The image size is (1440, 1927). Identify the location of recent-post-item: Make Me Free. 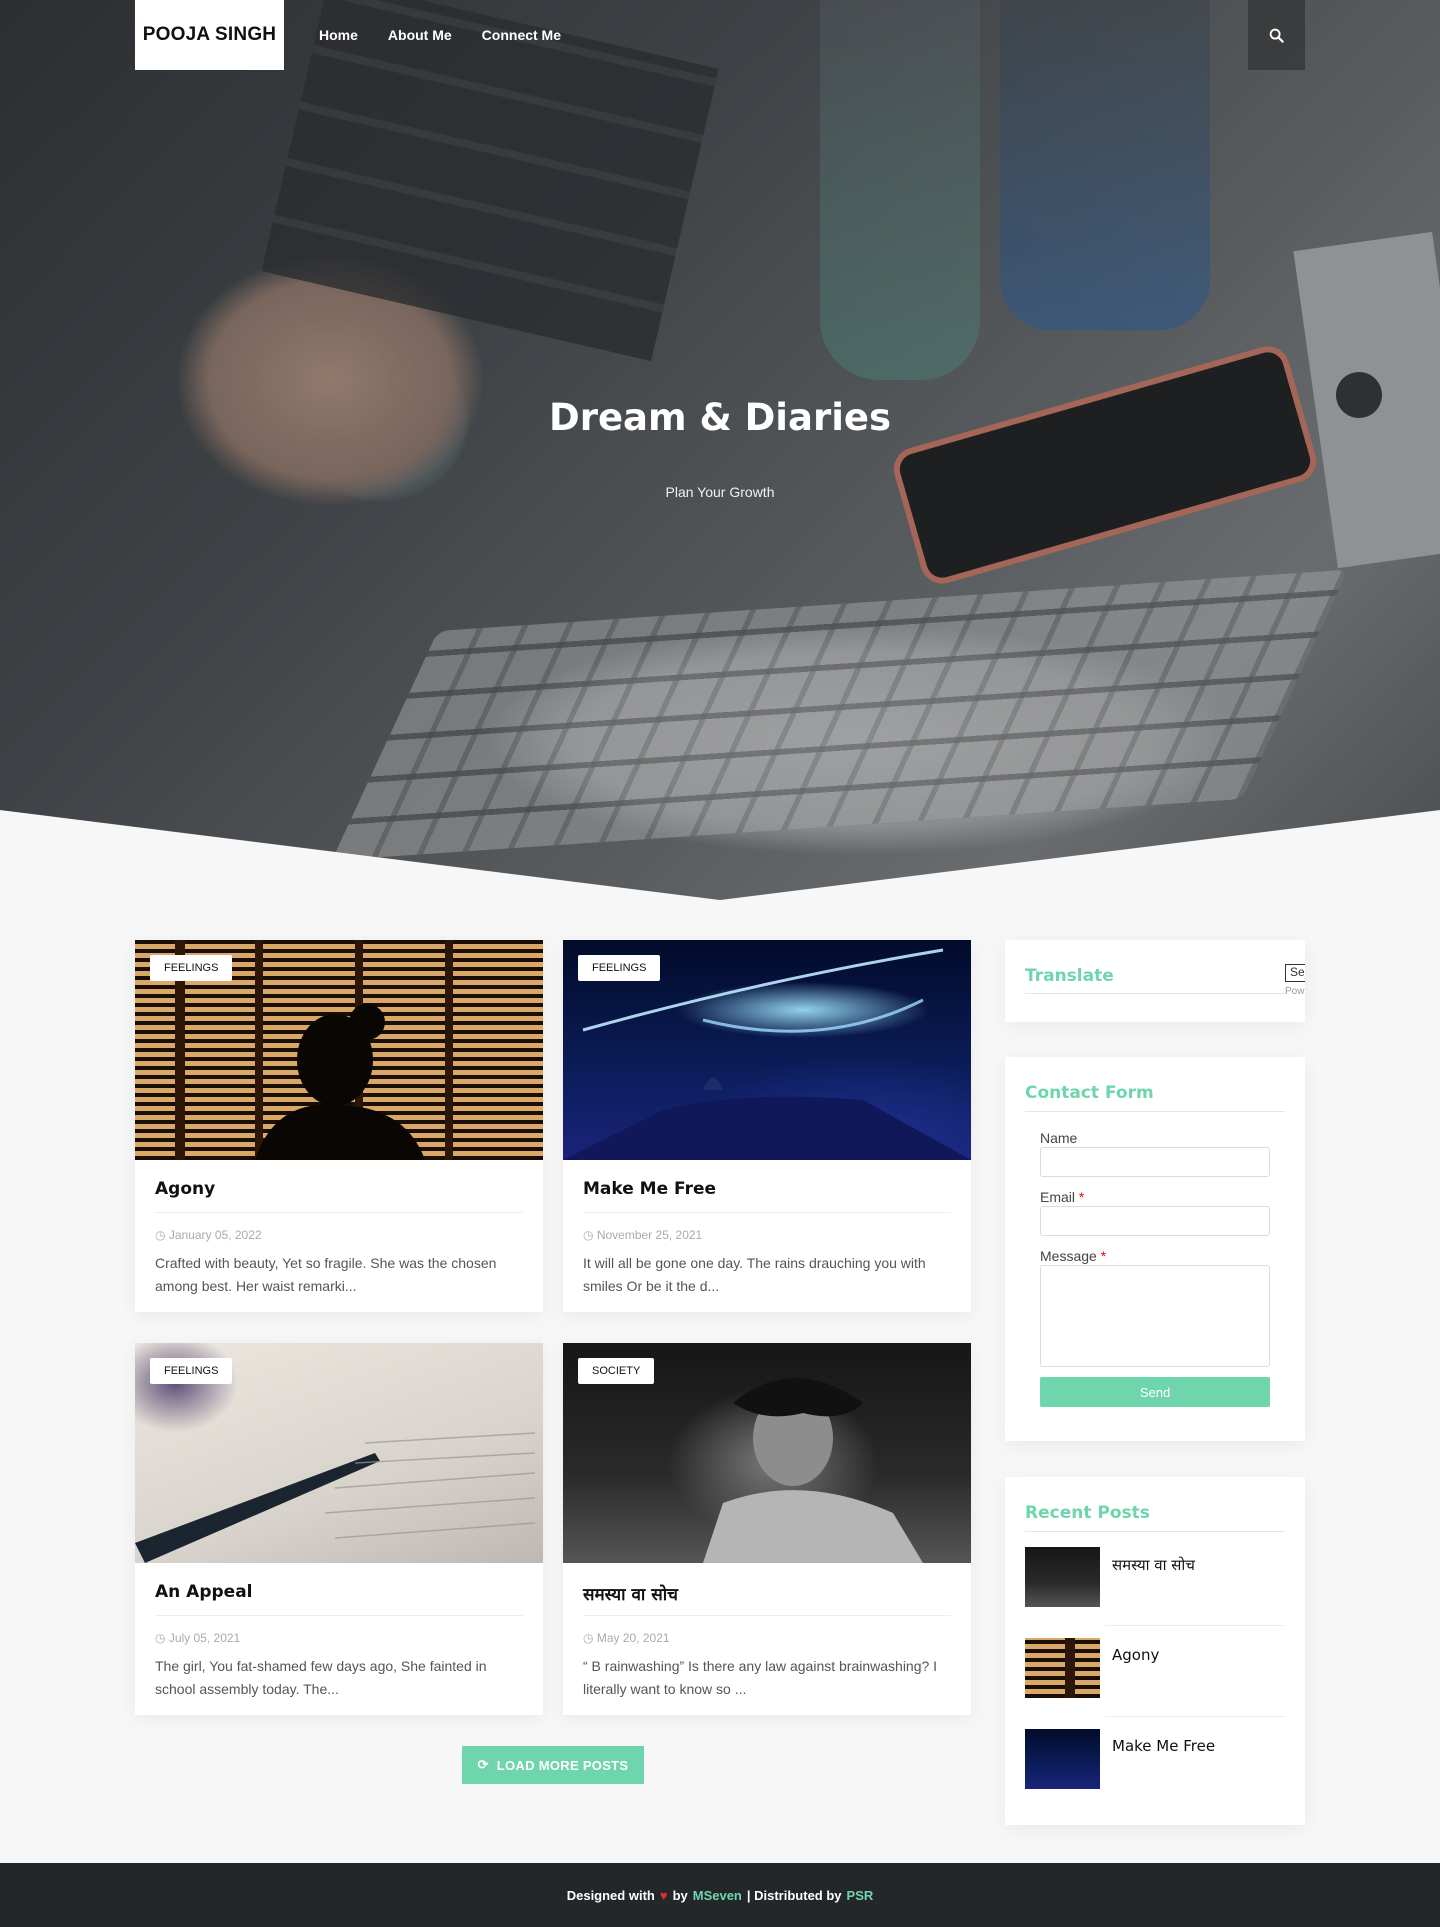
(1155, 1769).